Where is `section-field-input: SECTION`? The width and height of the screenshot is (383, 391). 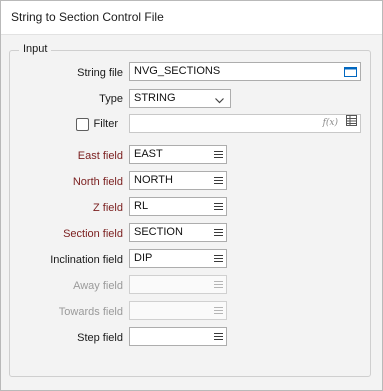 section-field-input: SECTION is located at coordinates (178, 232).